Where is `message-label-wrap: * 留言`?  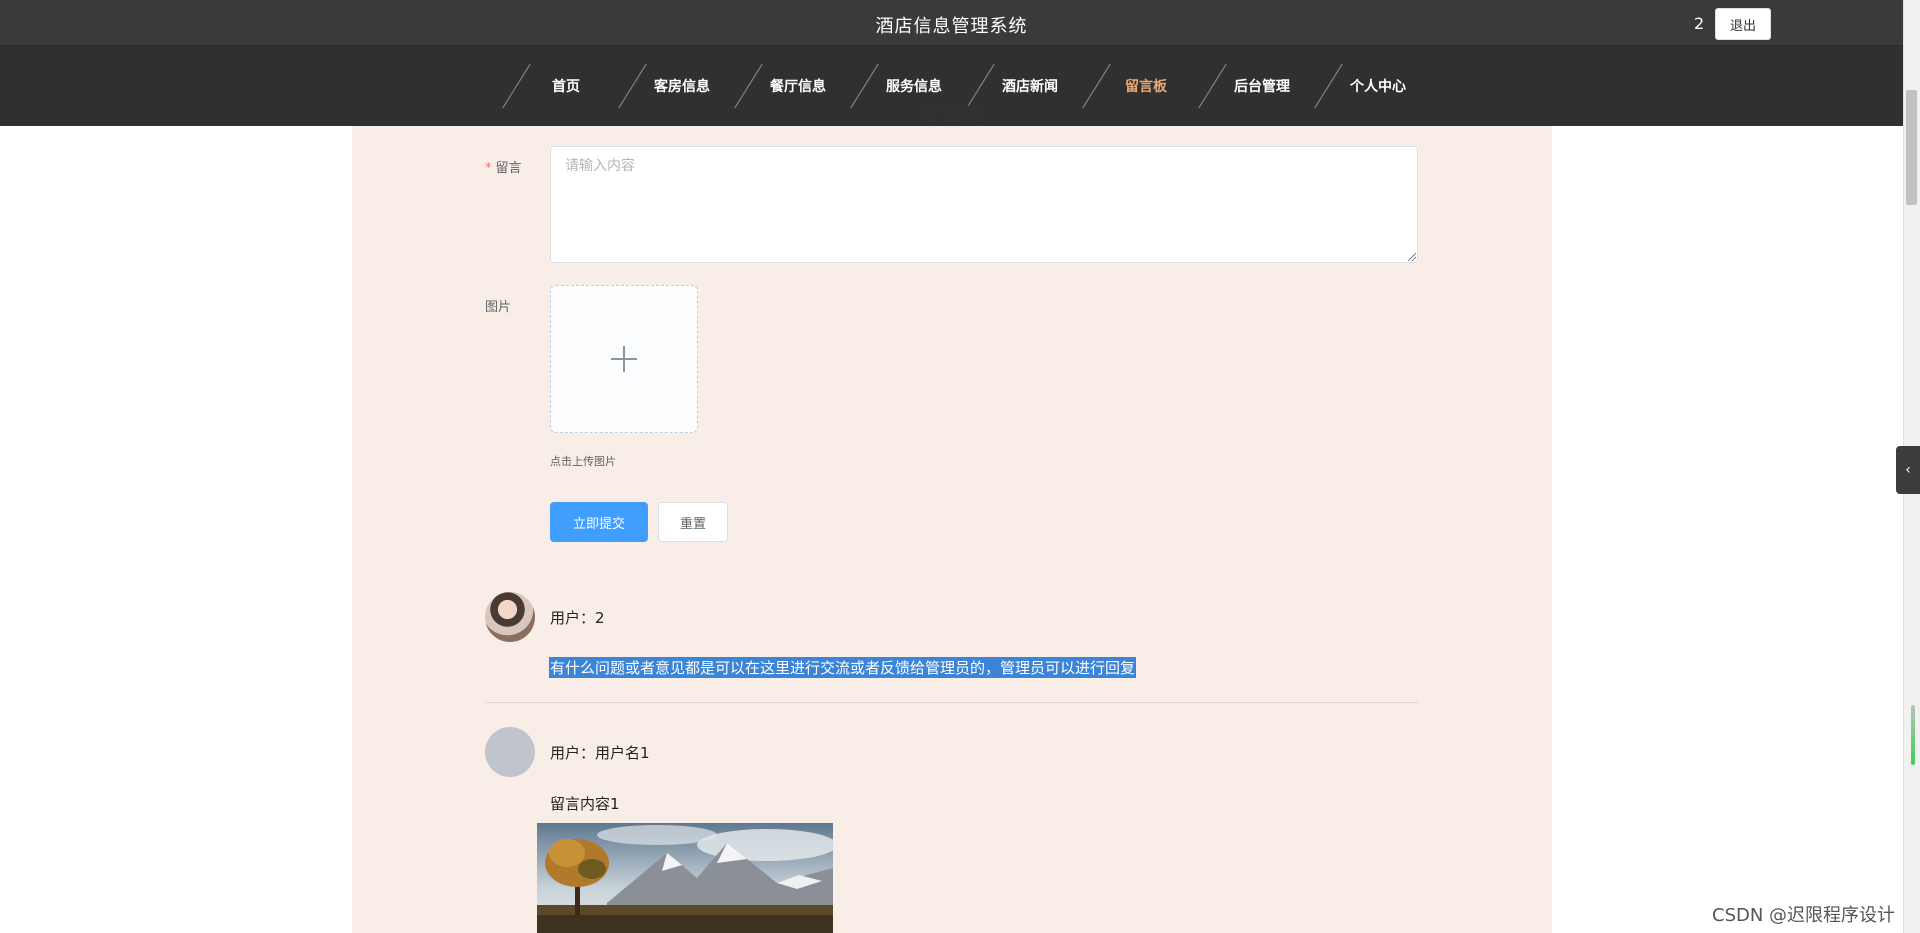 message-label-wrap: * 留言 is located at coordinates (503, 166).